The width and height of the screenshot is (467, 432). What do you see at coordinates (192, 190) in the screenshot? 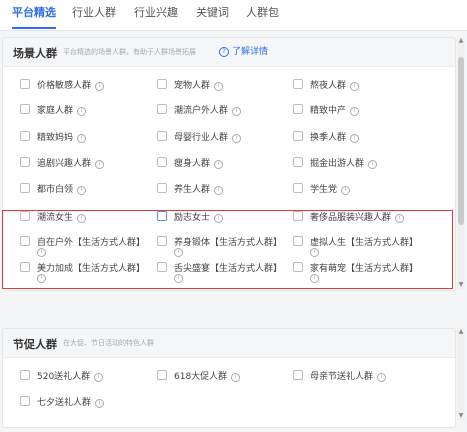
I see `audience-label: 养生人群` at bounding box center [192, 190].